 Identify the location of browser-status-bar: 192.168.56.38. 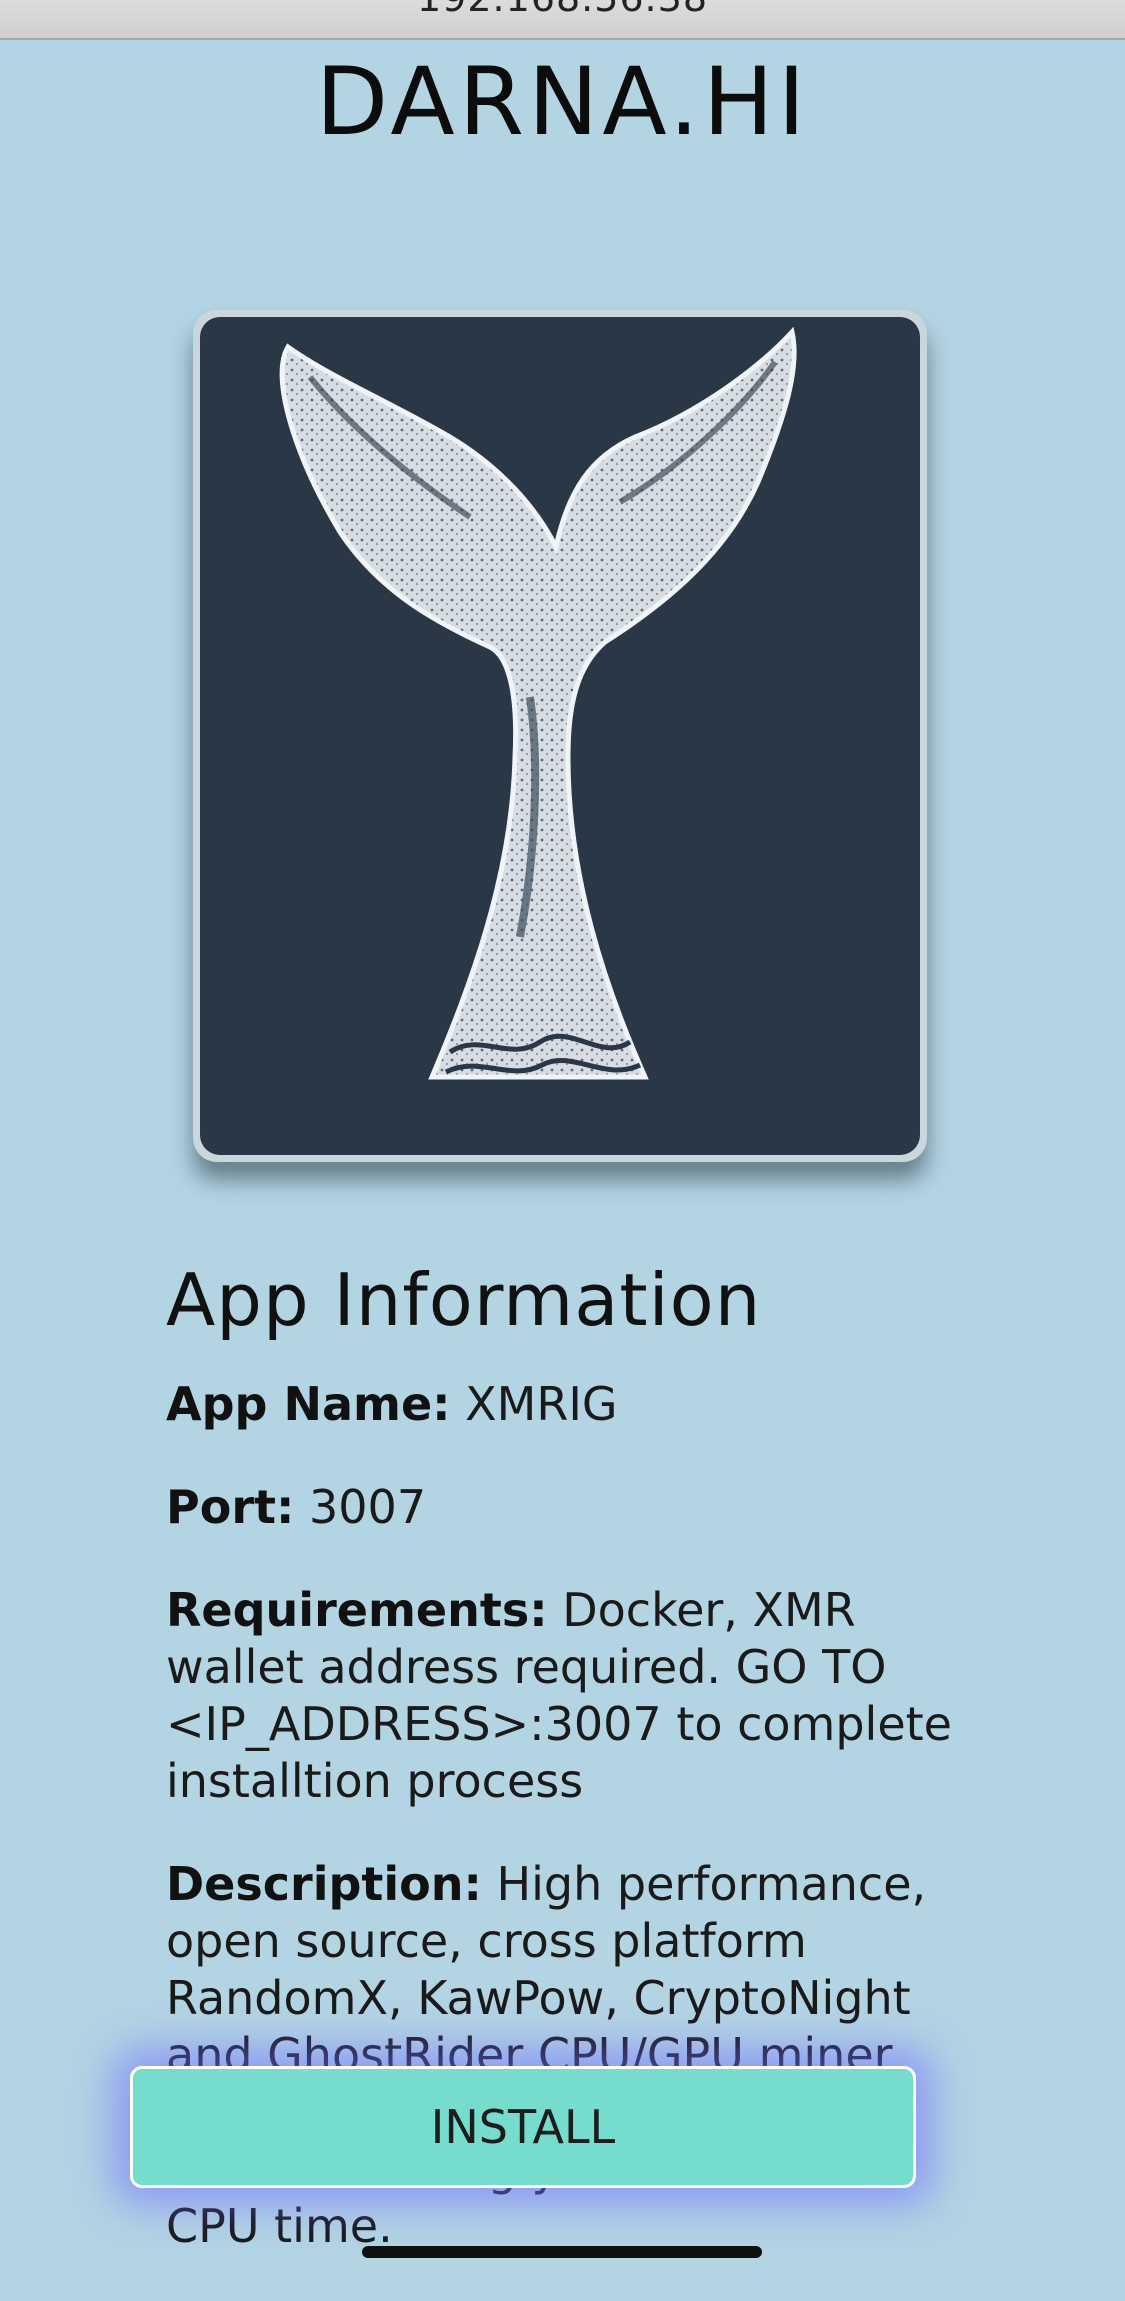
(562, 20).